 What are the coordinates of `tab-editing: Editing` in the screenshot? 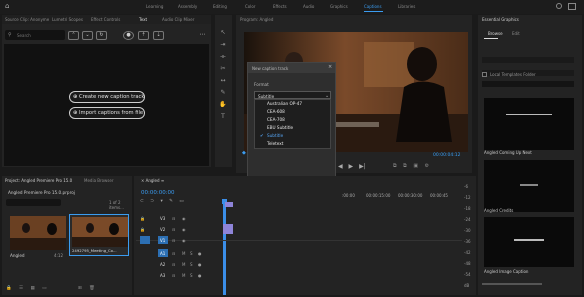 It's located at (220, 6).